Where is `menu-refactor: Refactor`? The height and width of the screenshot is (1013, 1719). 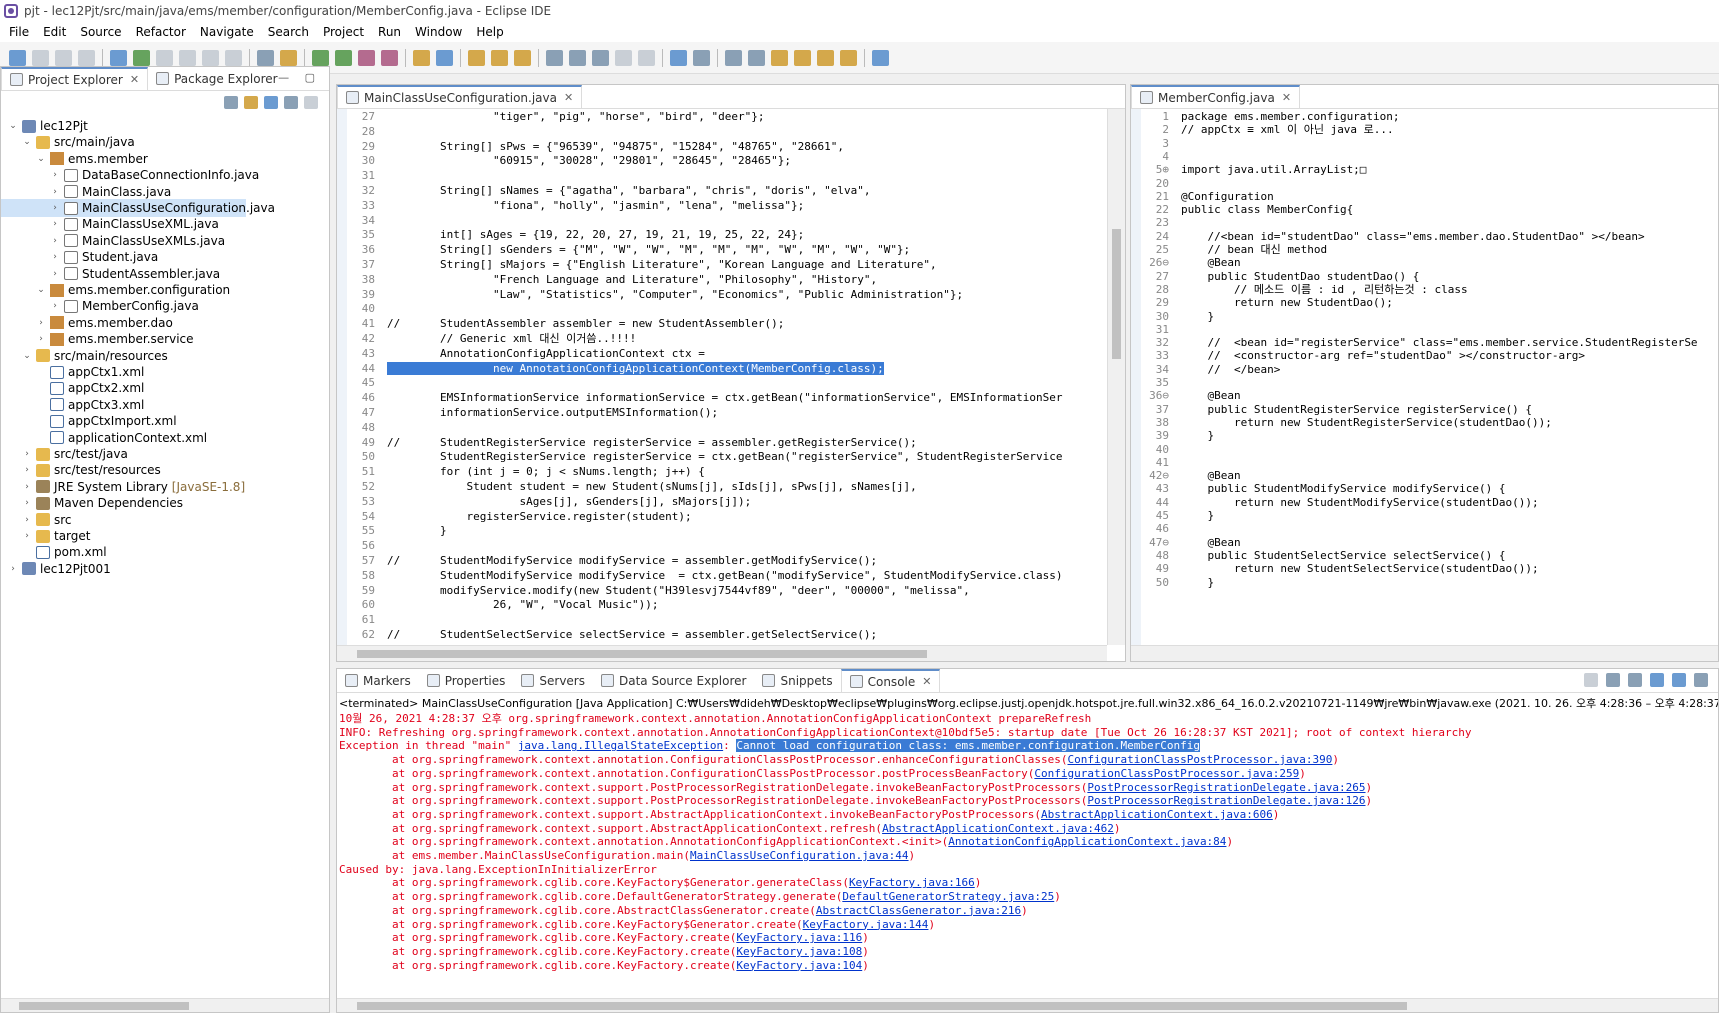 menu-refactor: Refactor is located at coordinates (161, 32).